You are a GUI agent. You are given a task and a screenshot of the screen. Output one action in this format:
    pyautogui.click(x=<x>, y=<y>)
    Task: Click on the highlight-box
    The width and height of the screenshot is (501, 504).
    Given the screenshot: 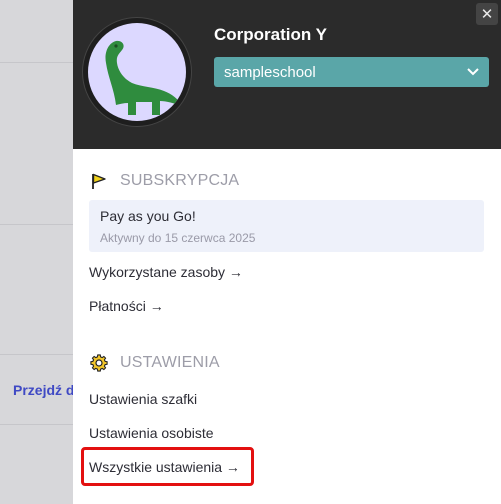 What is the action you would take?
    pyautogui.click(x=167, y=466)
    